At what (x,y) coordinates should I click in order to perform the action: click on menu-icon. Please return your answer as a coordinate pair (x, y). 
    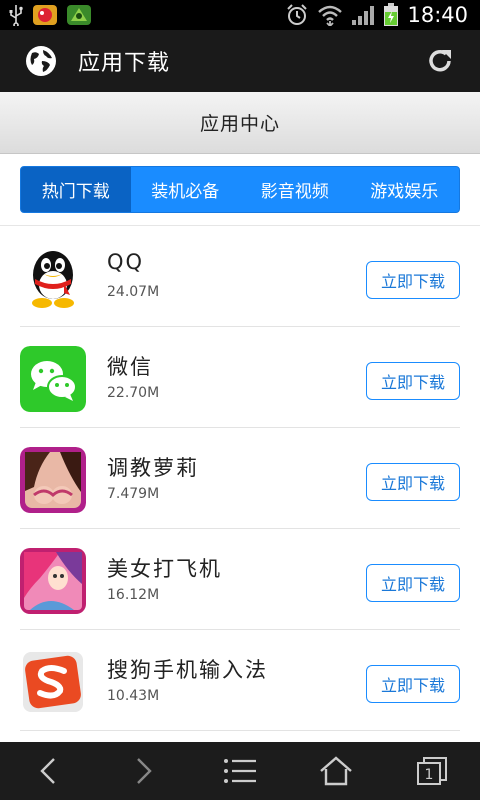
    Looking at the image, I should click on (240, 771).